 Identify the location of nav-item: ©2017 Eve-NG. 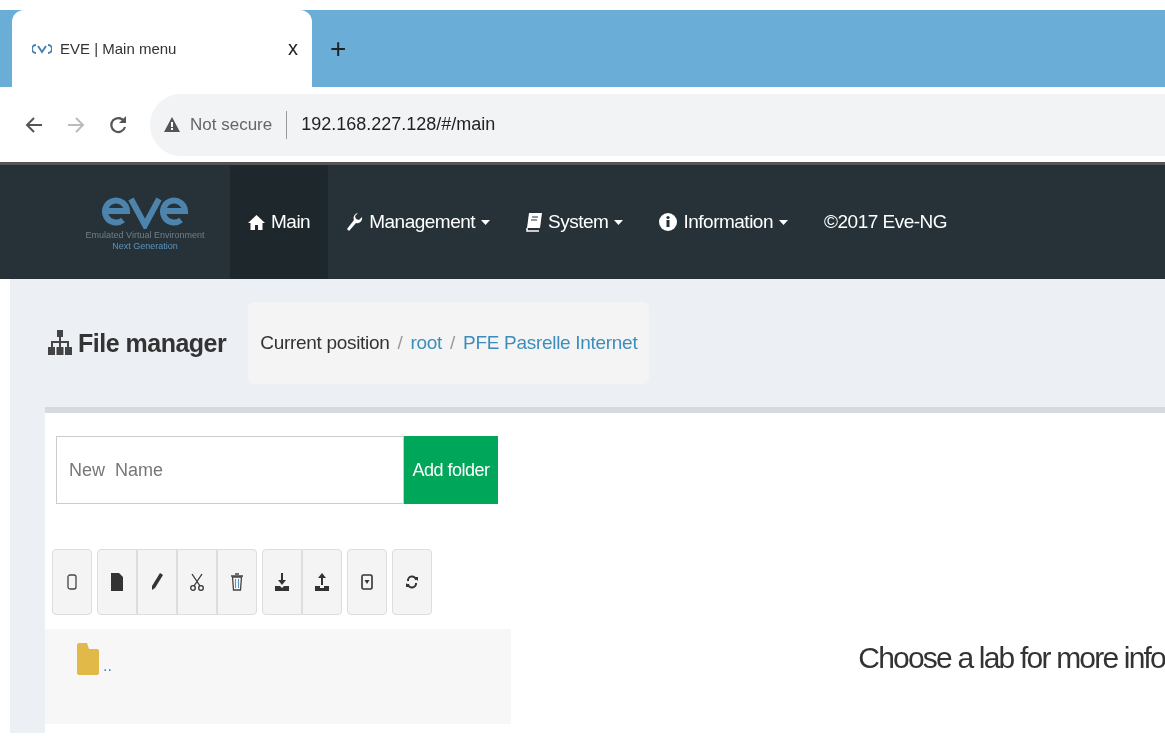
(886, 222).